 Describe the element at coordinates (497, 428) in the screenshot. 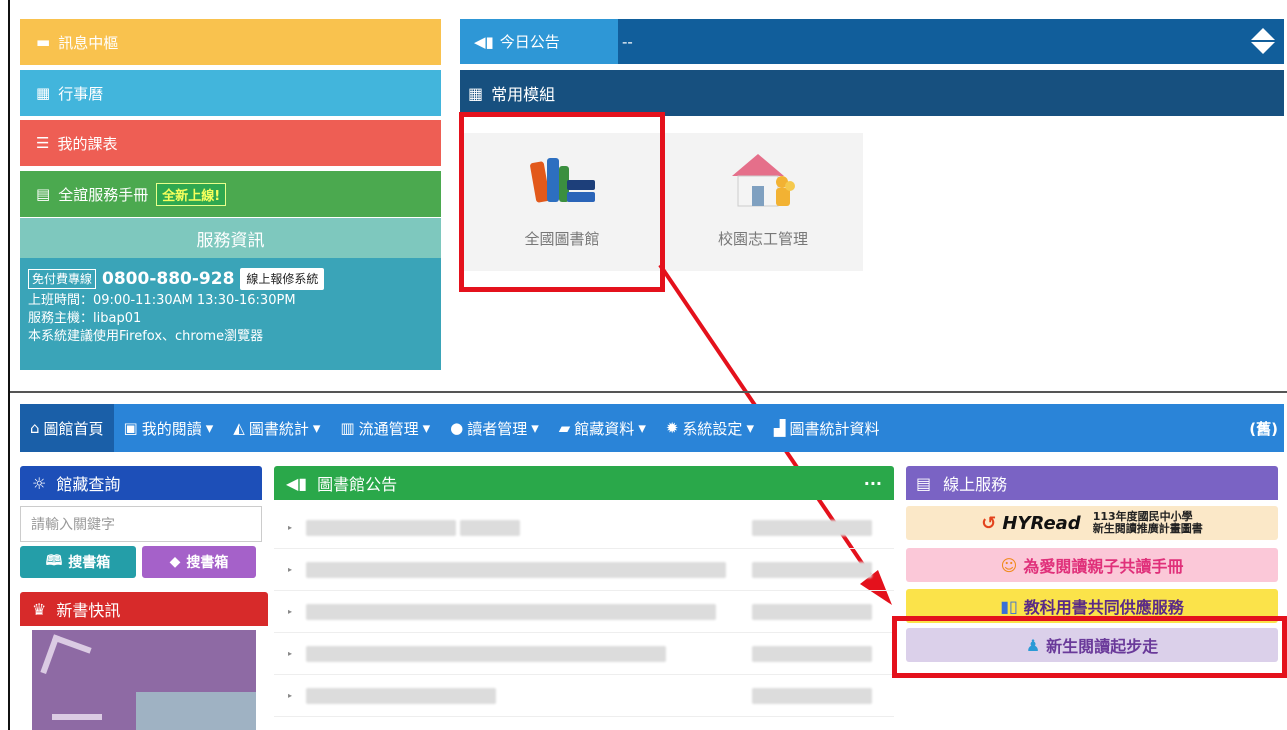

I see `nav-label: 讀者管理` at that location.